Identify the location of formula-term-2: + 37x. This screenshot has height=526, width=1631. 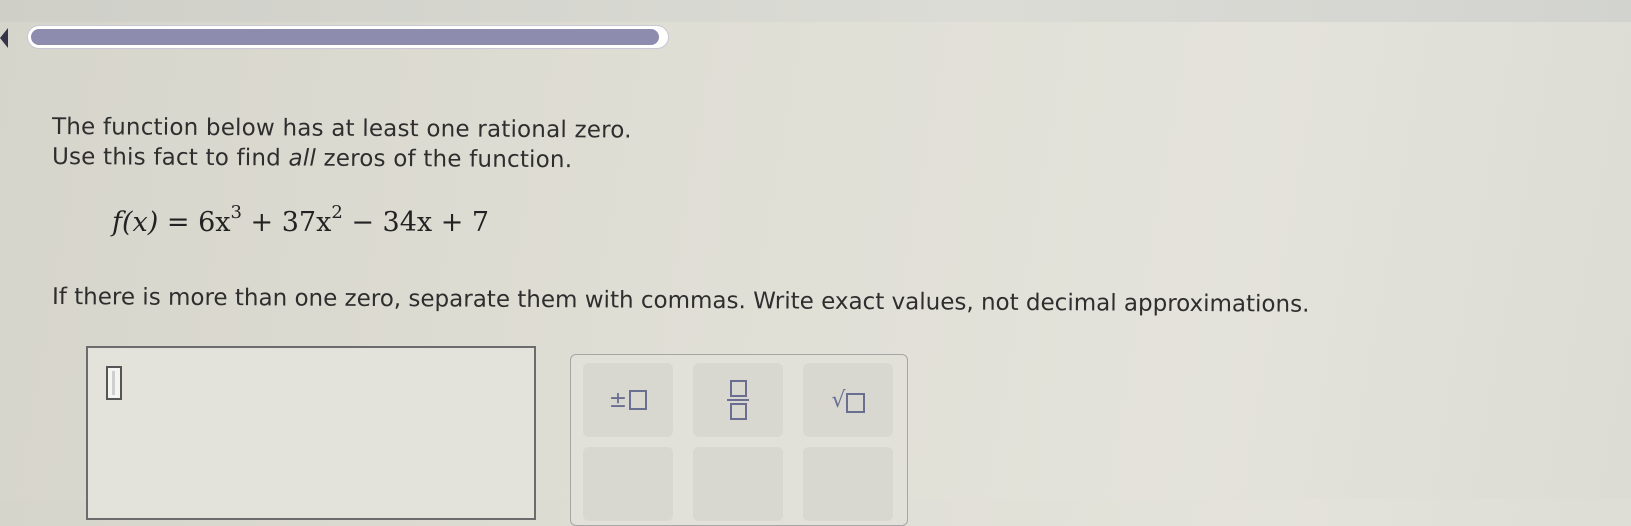
(286, 222).